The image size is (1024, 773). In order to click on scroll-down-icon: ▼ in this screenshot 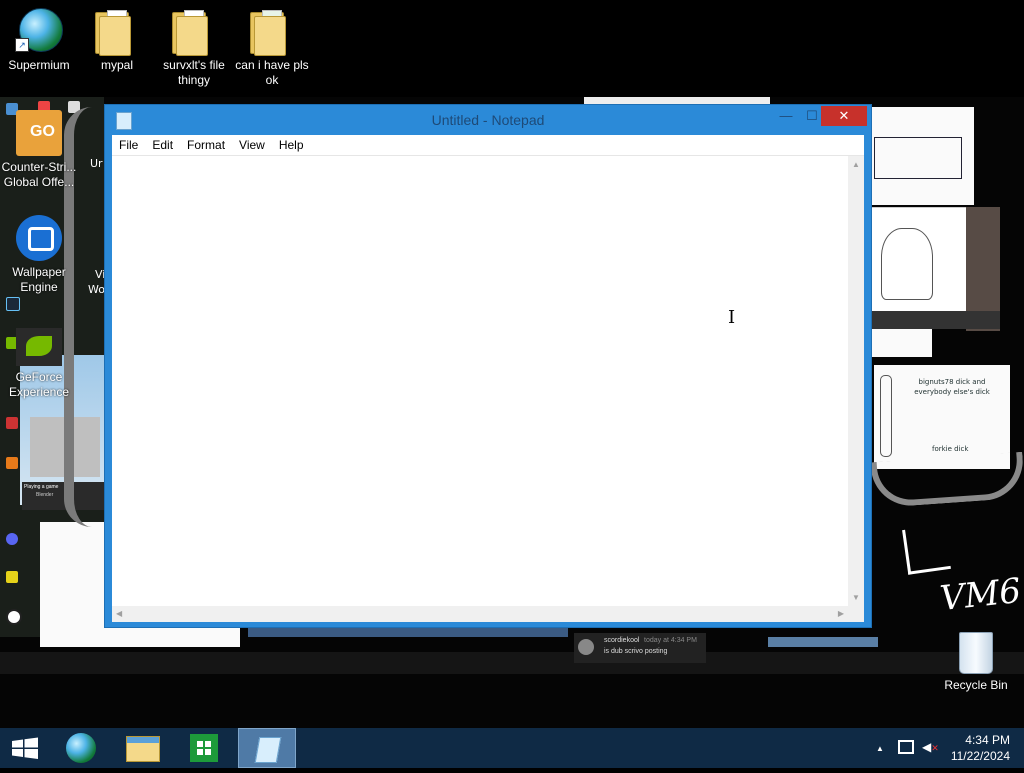, I will do `click(856, 597)`.